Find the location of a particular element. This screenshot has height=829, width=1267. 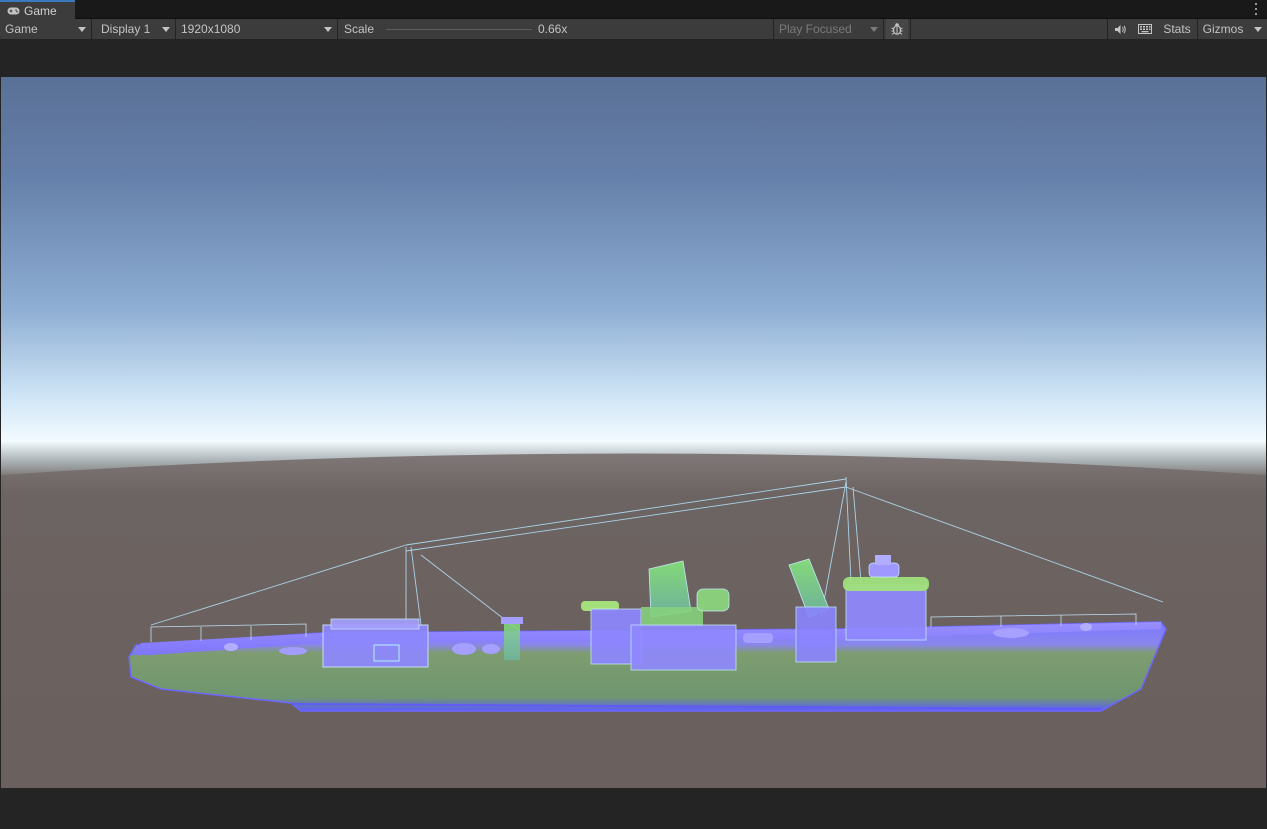

resolution-label: 1920x1080 is located at coordinates (211, 29).